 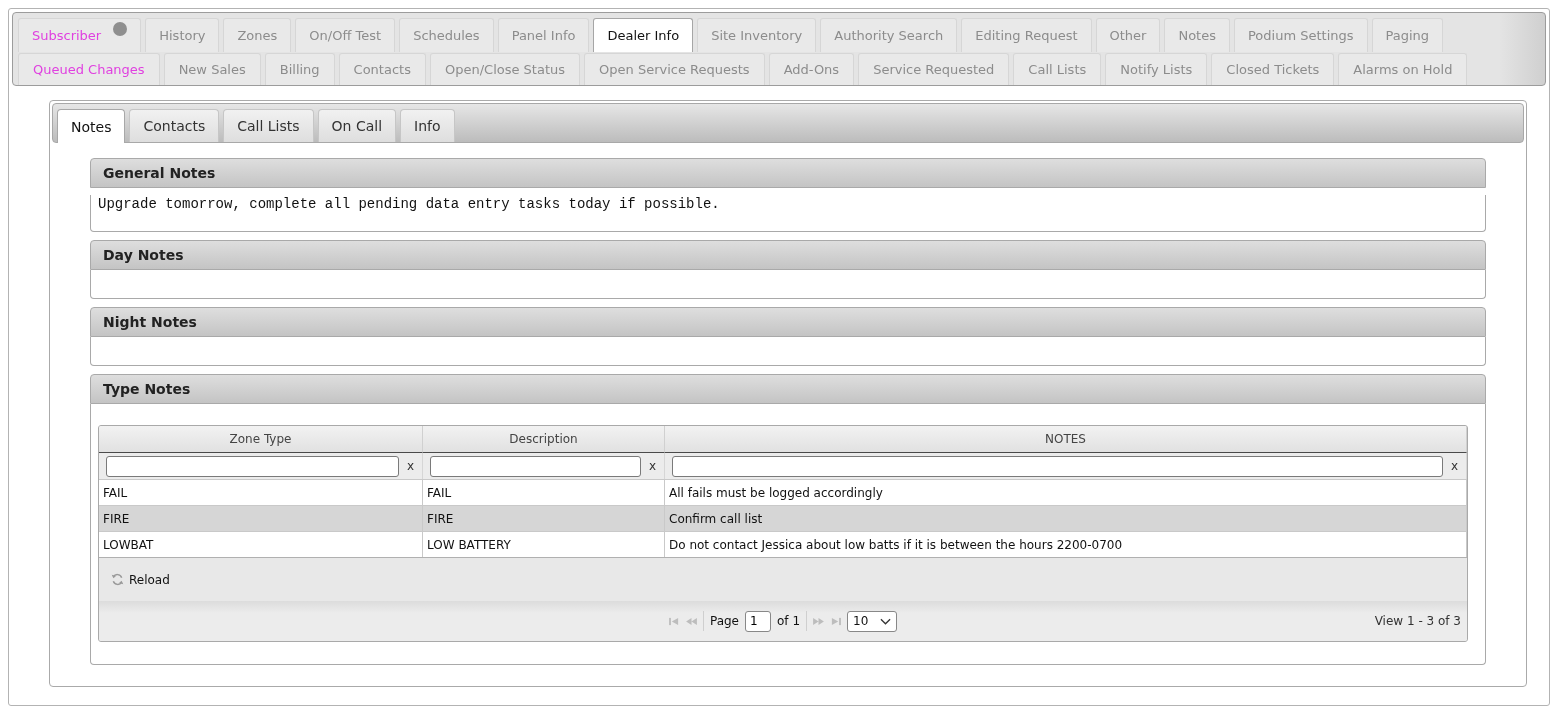 What do you see at coordinates (886, 621) in the screenshot?
I see `caret-icon` at bounding box center [886, 621].